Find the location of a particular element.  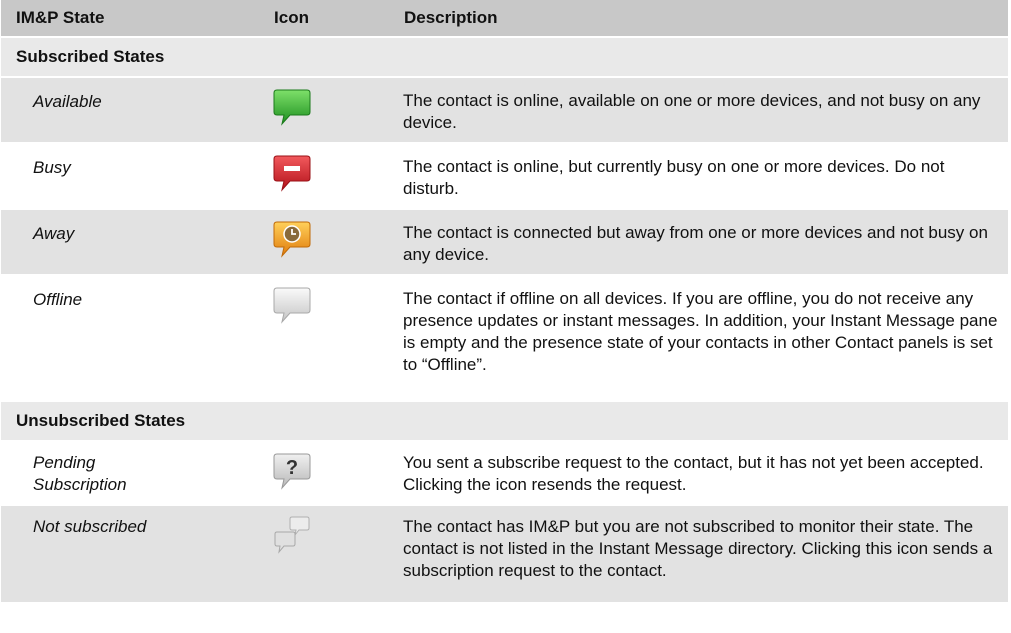

state-name: Busy is located at coordinates (97, 176).